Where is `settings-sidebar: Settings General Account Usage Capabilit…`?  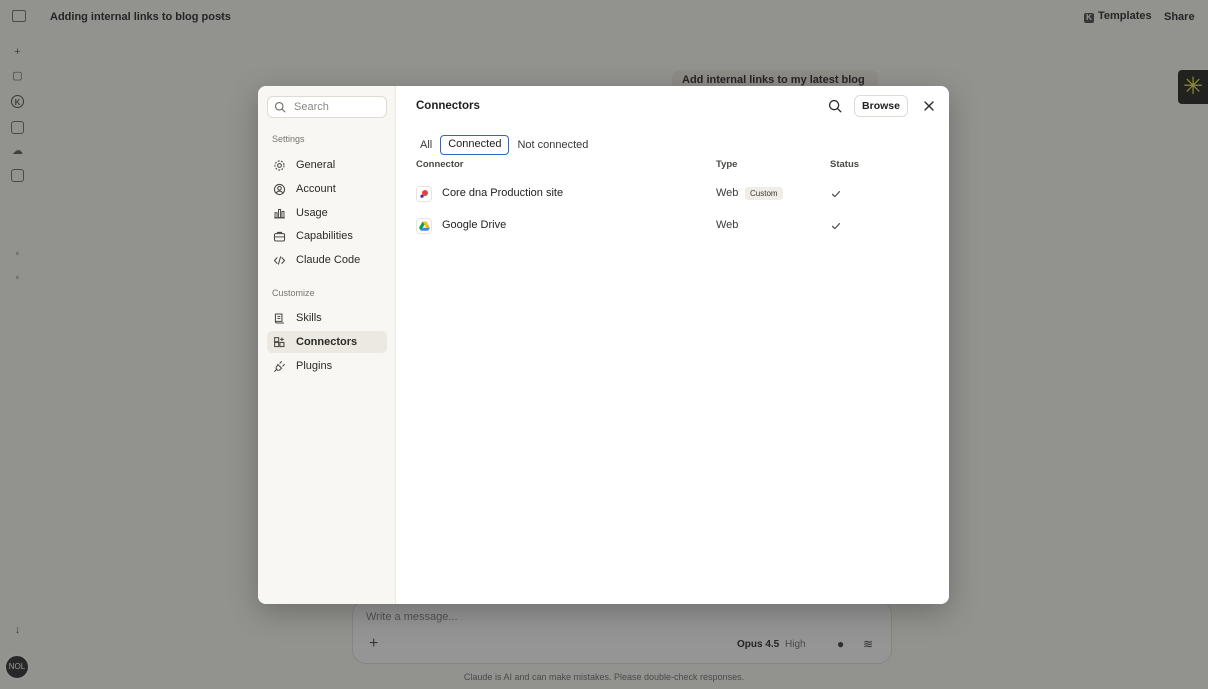
settings-sidebar: Settings General Account Usage Capabilit… is located at coordinates (327, 345).